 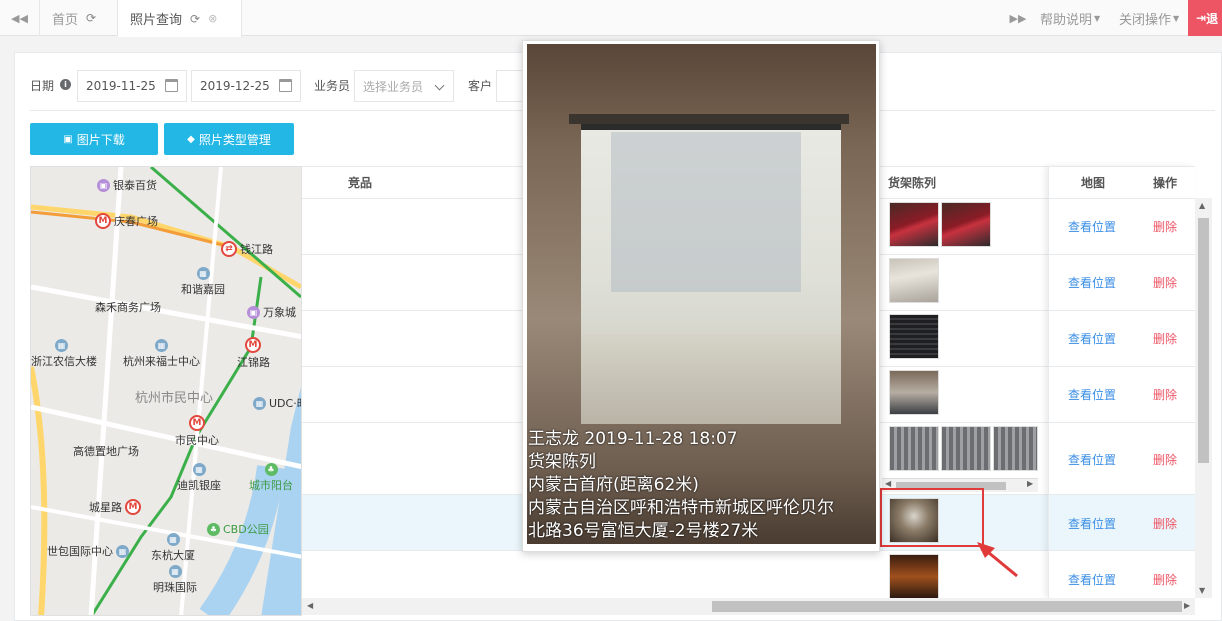 I want to click on map-poi: ▦ 和谐嘉园, so click(x=203, y=282).